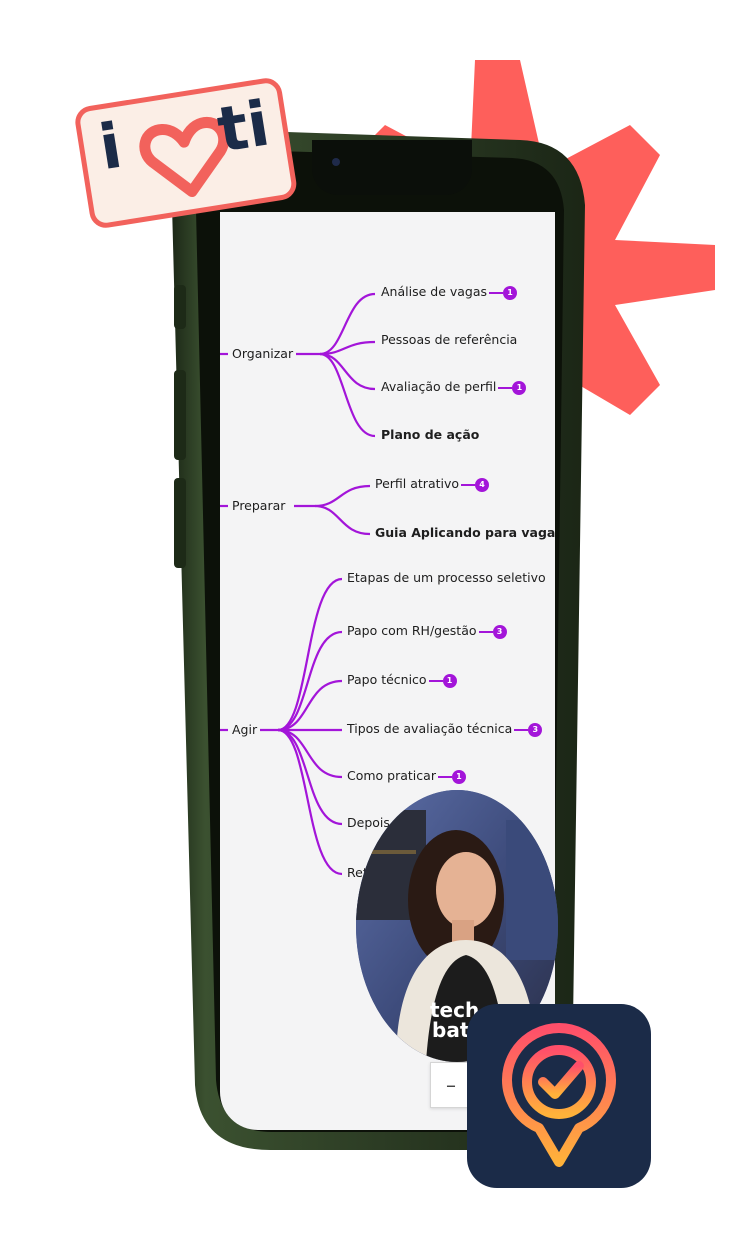 Image resolution: width=750 pixels, height=1250 pixels. Describe the element at coordinates (180, 523) in the screenshot. I see `volume-down-button` at that location.